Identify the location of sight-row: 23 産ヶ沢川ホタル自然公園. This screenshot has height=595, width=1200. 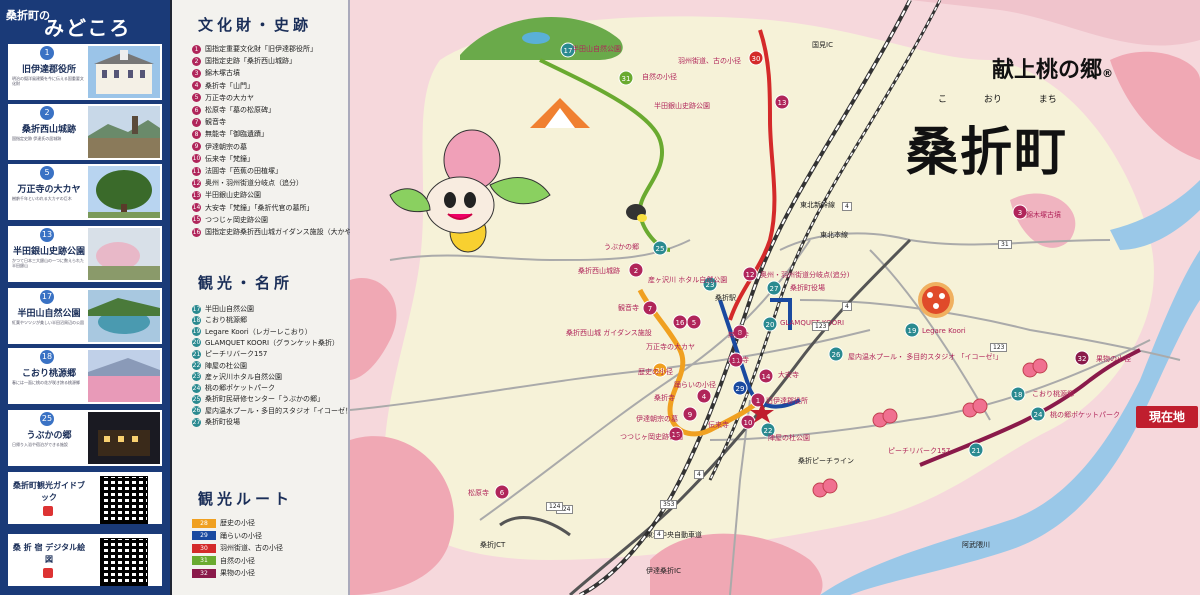
(237, 377).